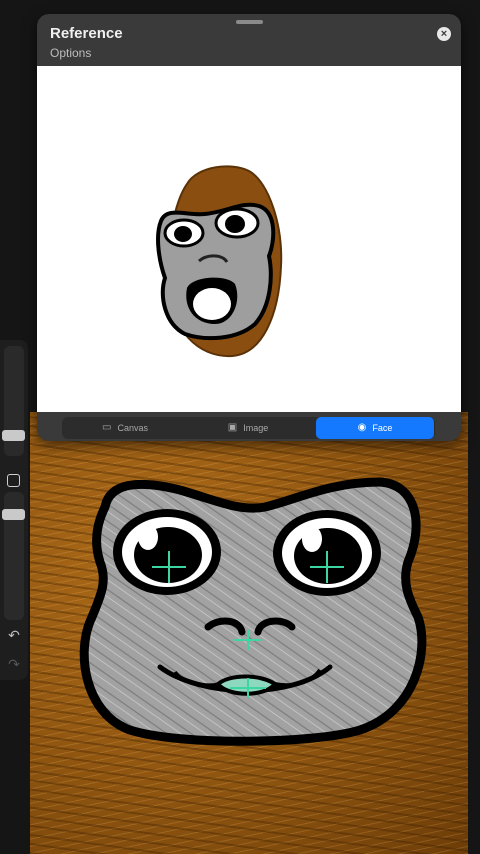 Image resolution: width=480 pixels, height=854 pixels. What do you see at coordinates (375, 428) in the screenshot?
I see `tab-face: ◉ Face` at bounding box center [375, 428].